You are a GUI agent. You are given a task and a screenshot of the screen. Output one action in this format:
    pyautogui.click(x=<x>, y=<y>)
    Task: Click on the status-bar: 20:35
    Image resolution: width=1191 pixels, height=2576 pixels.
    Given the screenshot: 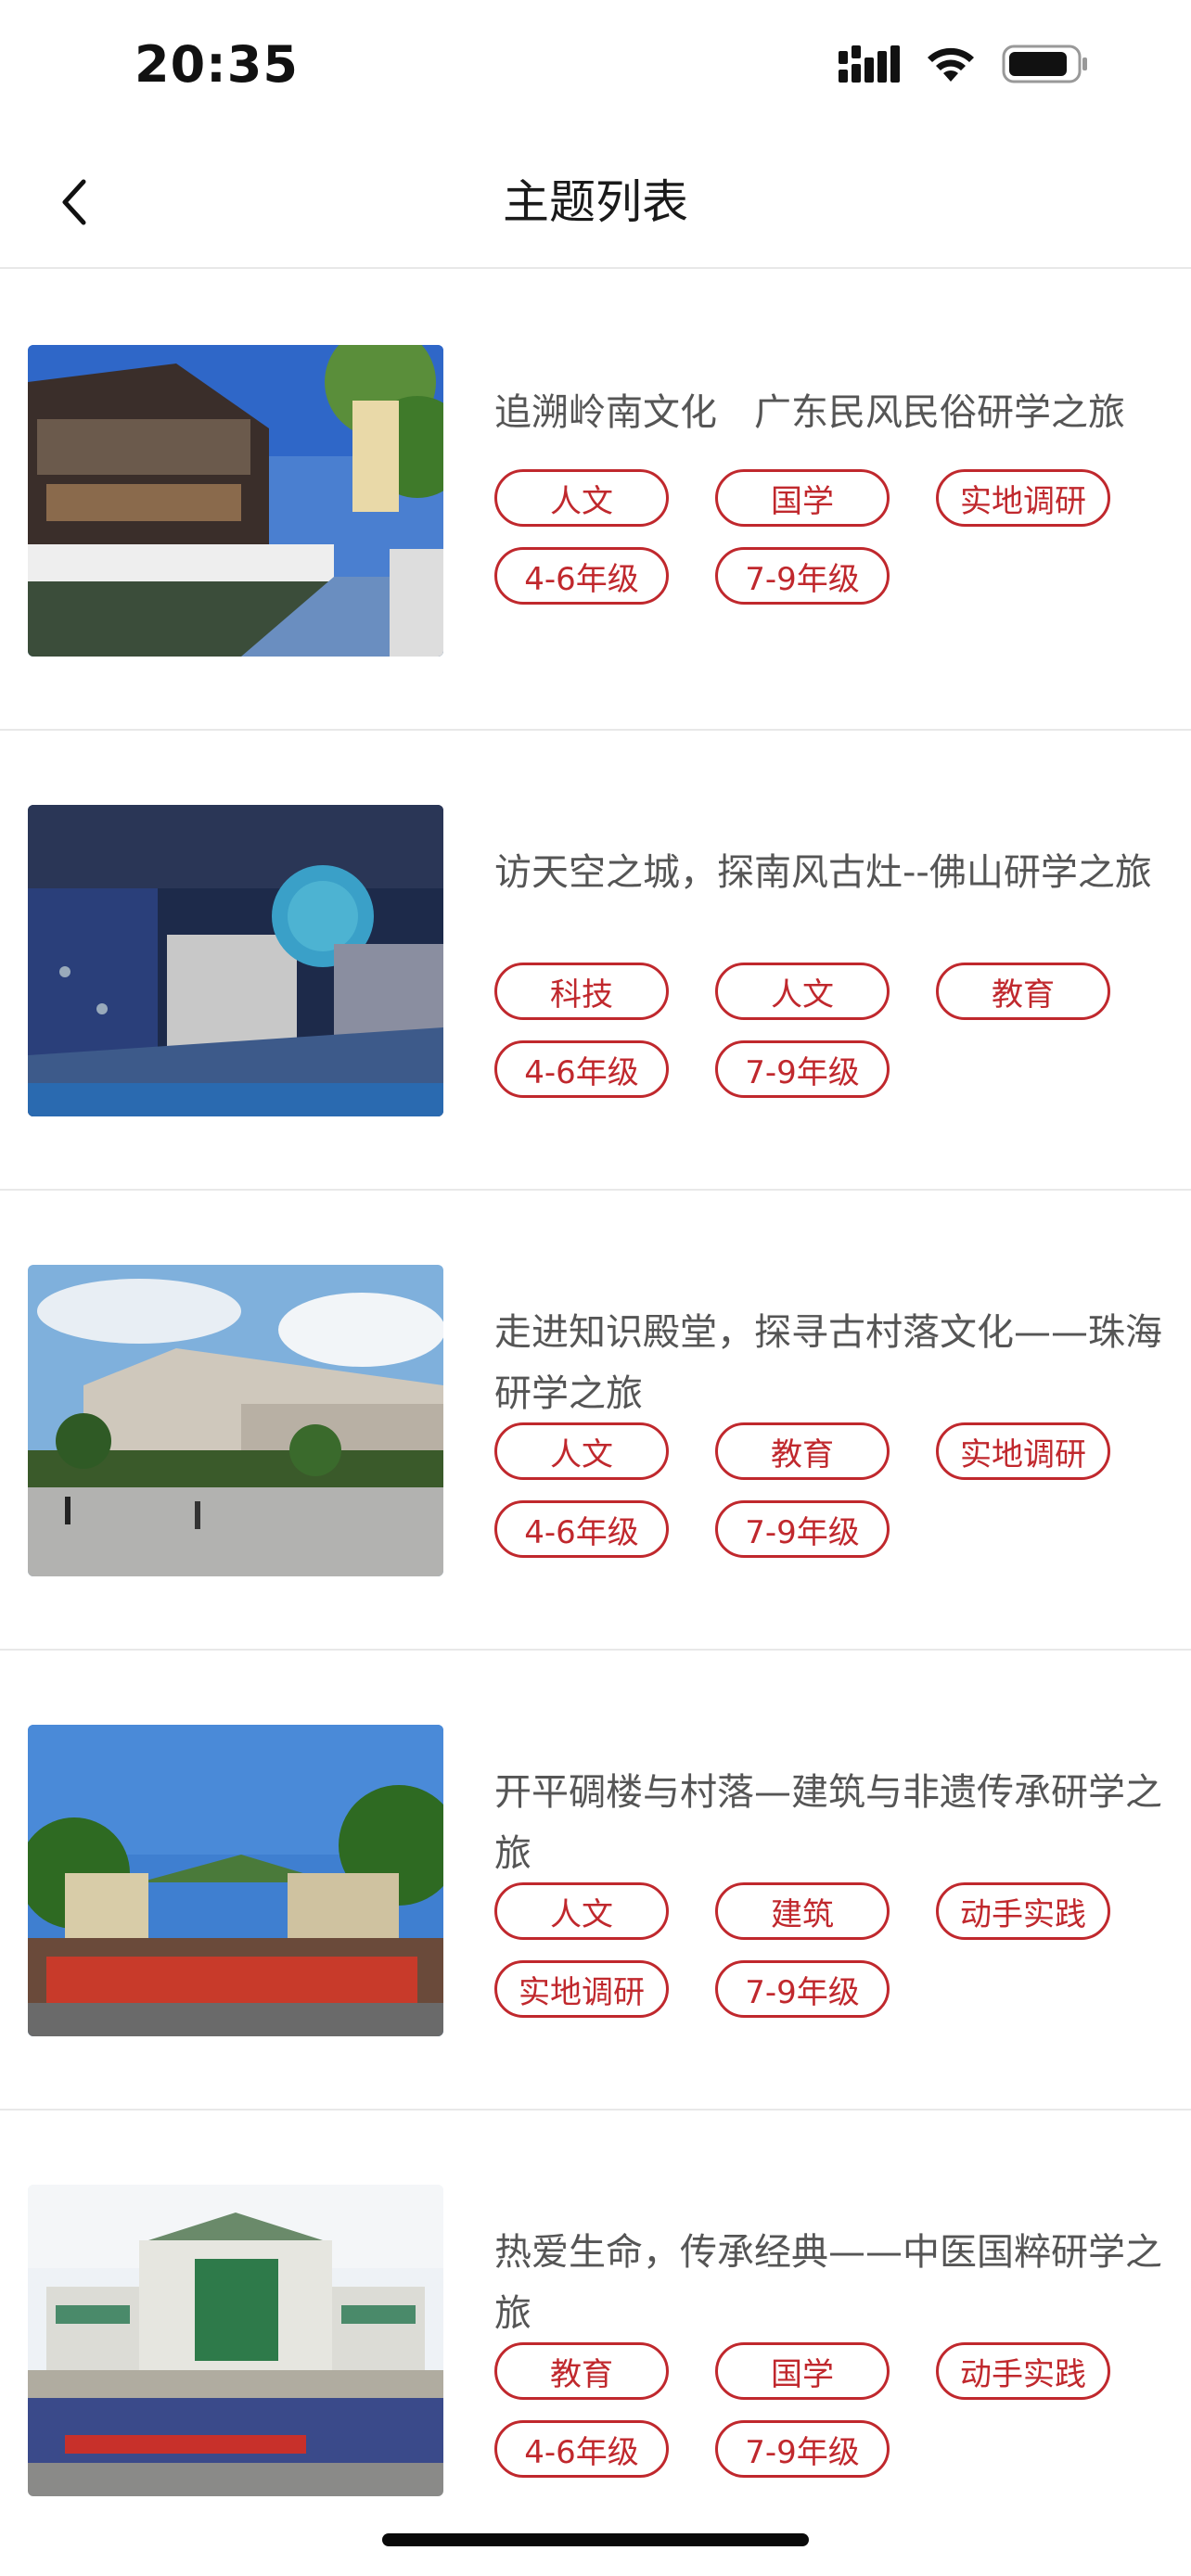 What is the action you would take?
    pyautogui.click(x=595, y=69)
    